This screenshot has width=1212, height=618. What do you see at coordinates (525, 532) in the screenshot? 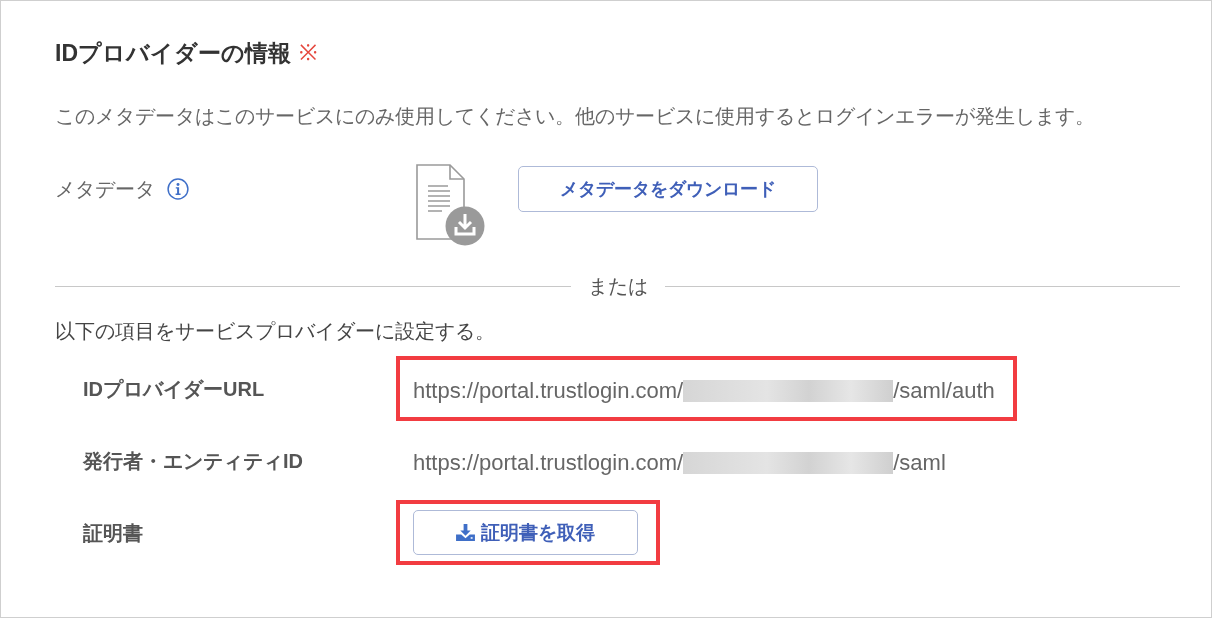
I see `get-certificate-button: 証明書を取得` at bounding box center [525, 532].